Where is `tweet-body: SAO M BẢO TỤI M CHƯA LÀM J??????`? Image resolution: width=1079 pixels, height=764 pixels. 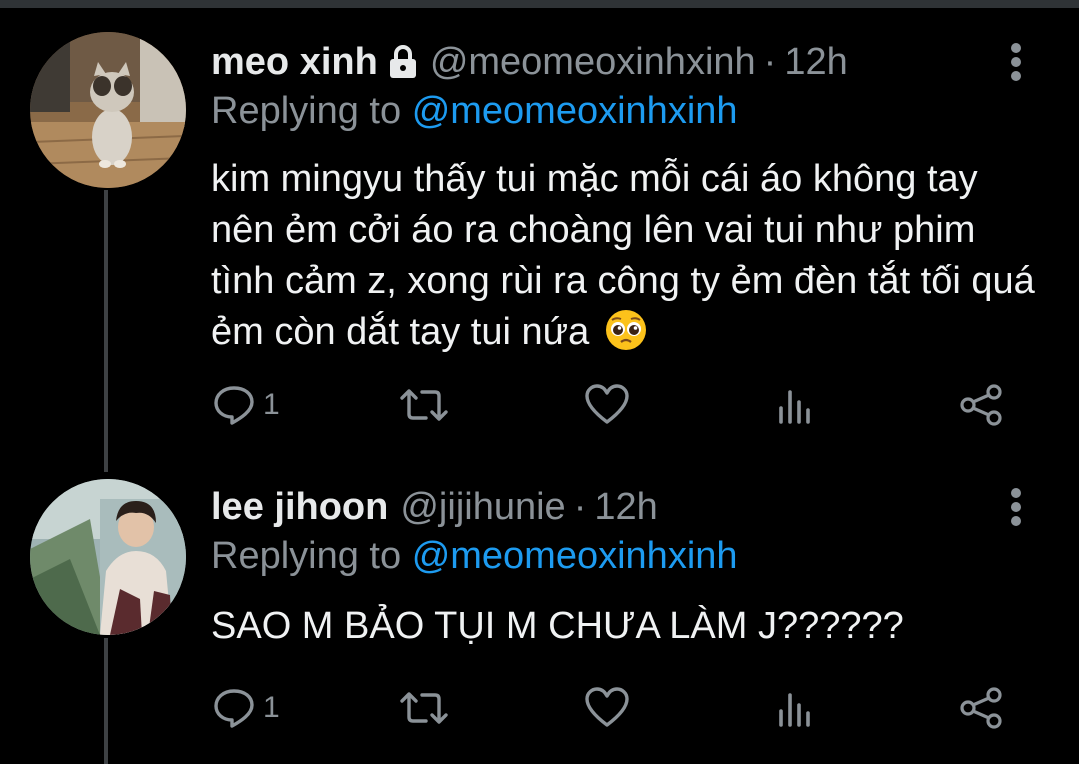
tweet-body: SAO M BẢO TỤI M CHƯA LÀM J?????? is located at coordinates (626, 626).